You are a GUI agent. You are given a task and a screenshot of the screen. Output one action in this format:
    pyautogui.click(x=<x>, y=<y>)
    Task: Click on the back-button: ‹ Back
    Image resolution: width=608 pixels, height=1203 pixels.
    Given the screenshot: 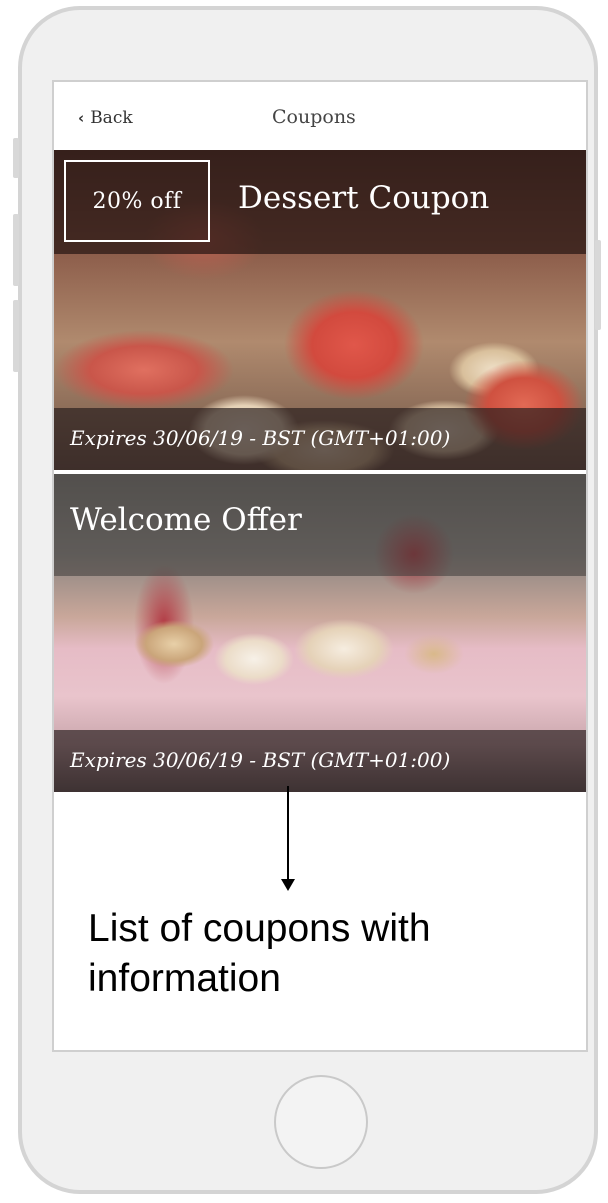 What is the action you would take?
    pyautogui.click(x=105, y=118)
    